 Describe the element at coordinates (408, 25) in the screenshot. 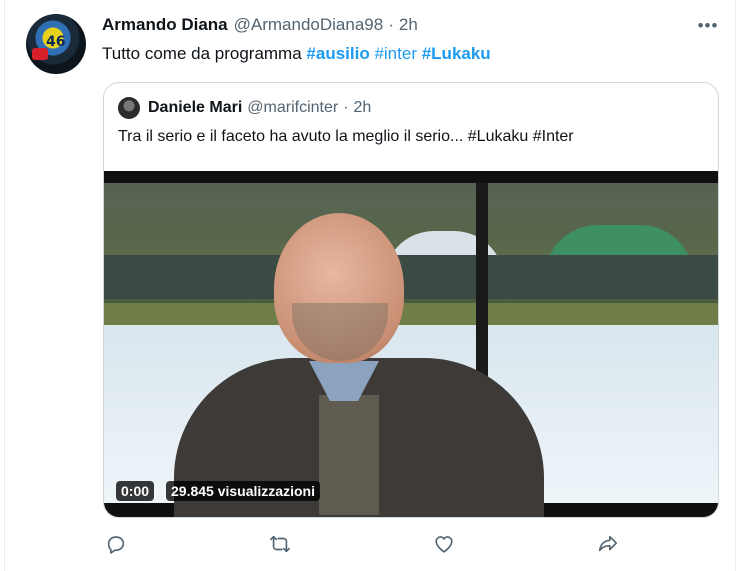

I see `tweet-time: 2h` at that location.